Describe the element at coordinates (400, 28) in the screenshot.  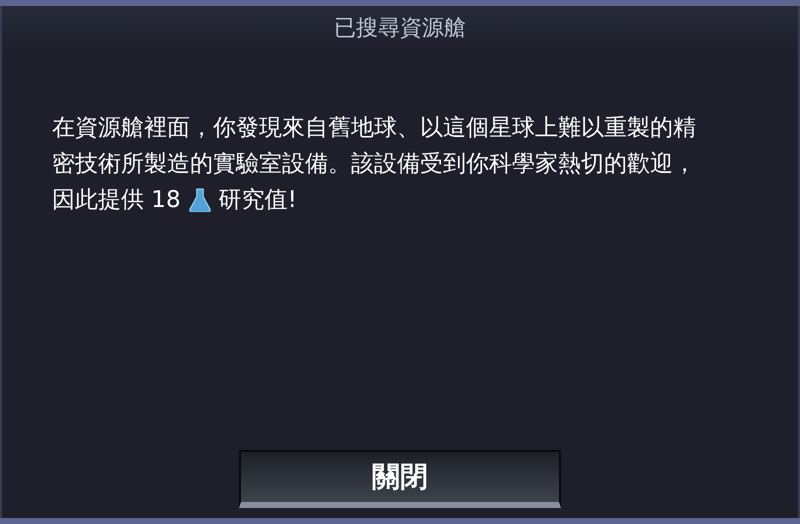
I see `dialog-title: 已搜尋資源艙` at that location.